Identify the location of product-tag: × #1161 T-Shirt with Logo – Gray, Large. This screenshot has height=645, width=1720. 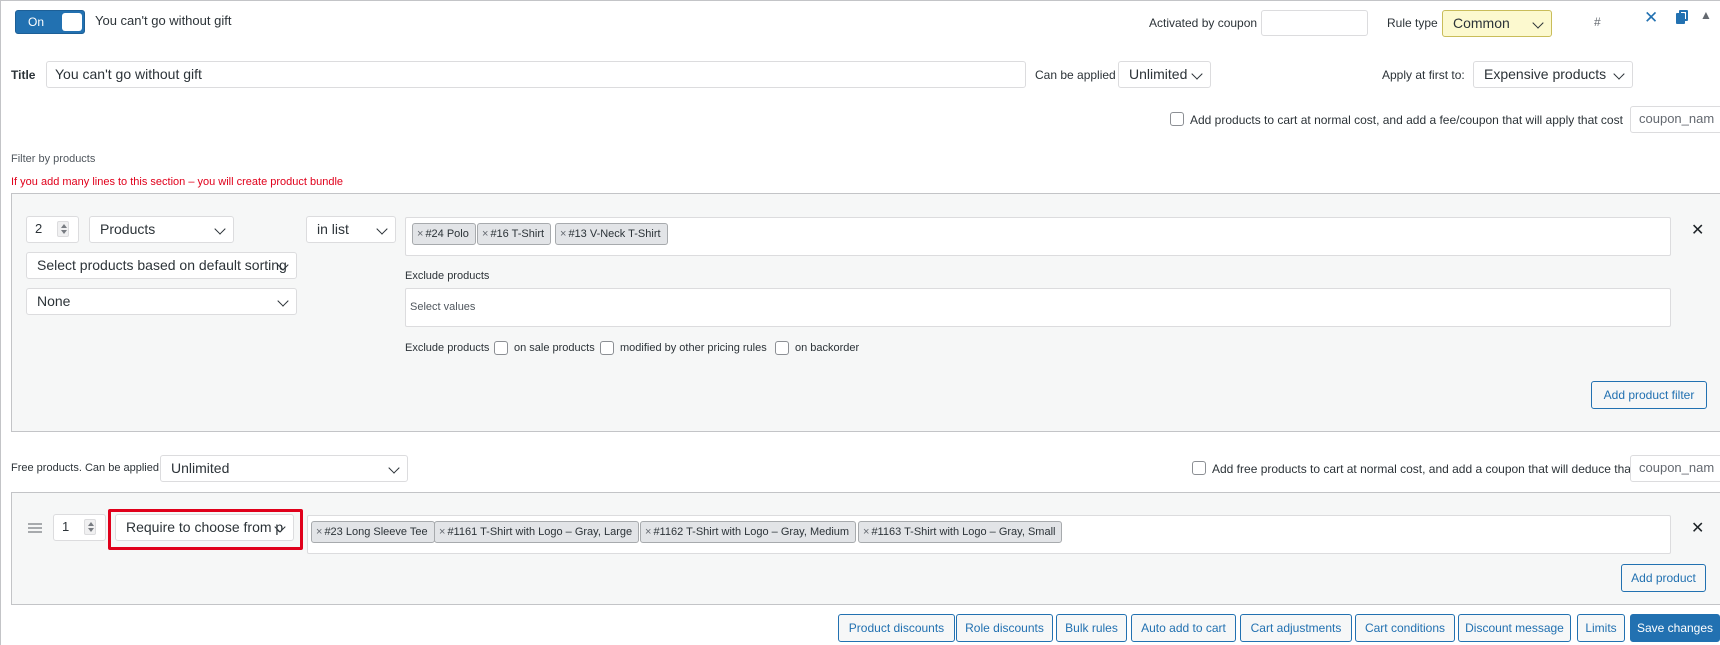
(537, 532).